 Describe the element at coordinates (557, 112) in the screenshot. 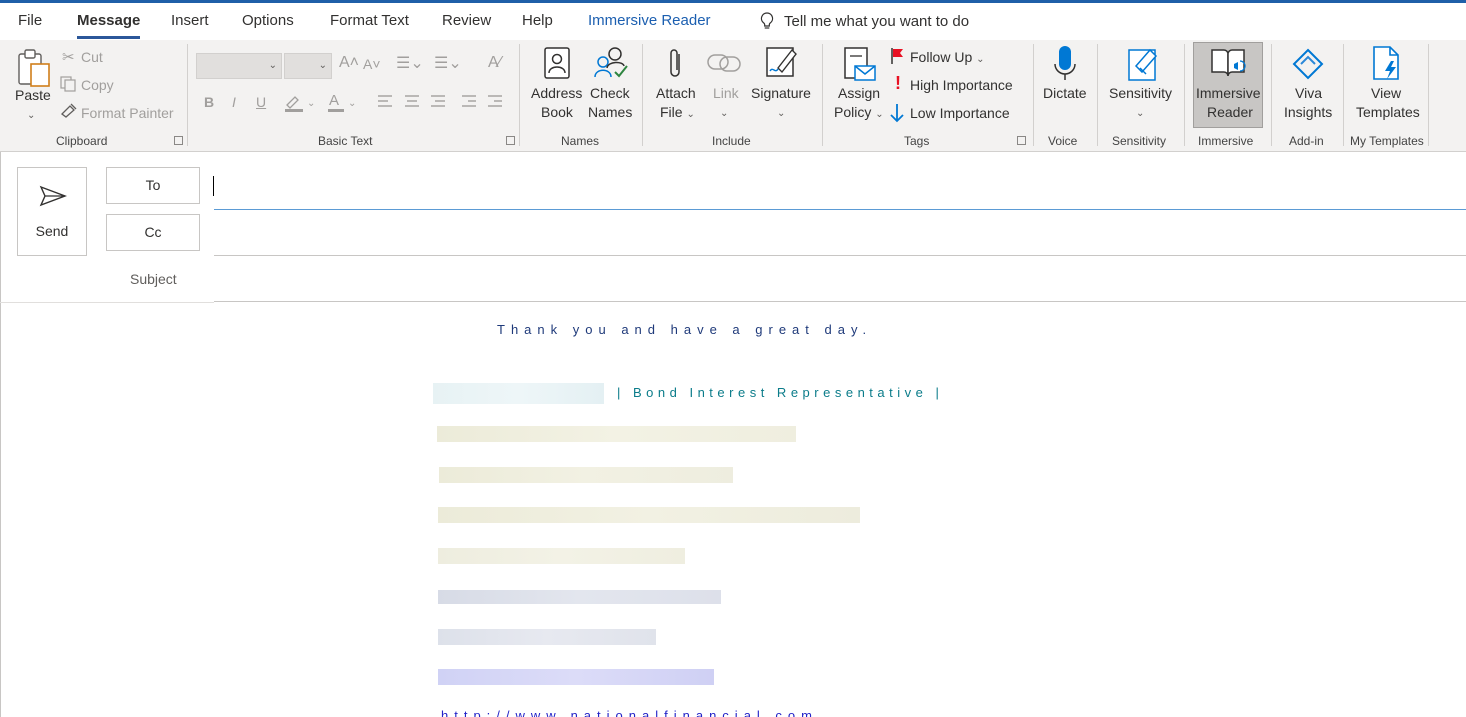

I see `address-book-line2: Book` at that location.